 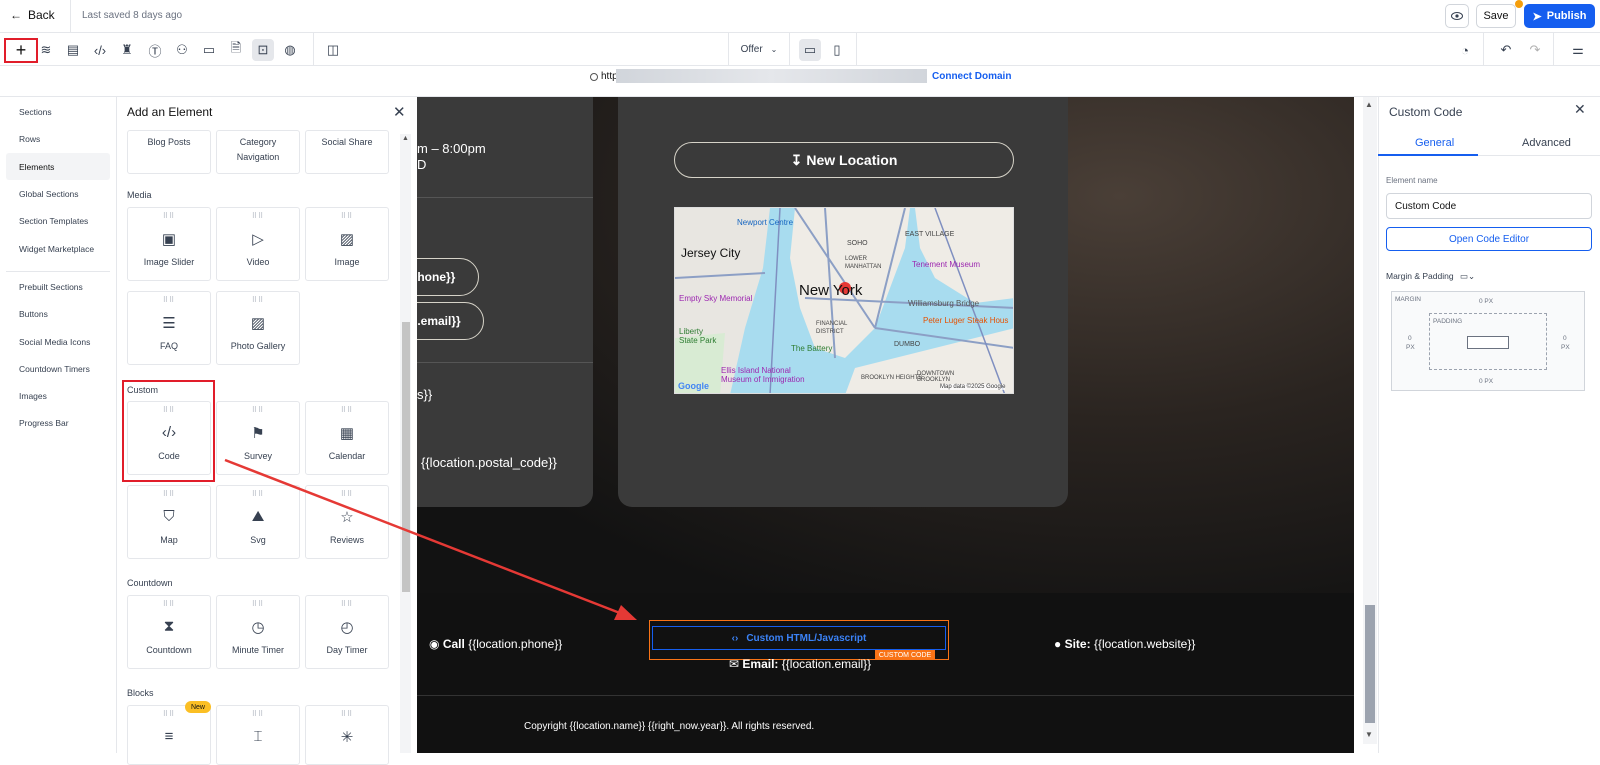 What do you see at coordinates (1489, 206) in the screenshot?
I see `element-name-input: Custom Code` at bounding box center [1489, 206].